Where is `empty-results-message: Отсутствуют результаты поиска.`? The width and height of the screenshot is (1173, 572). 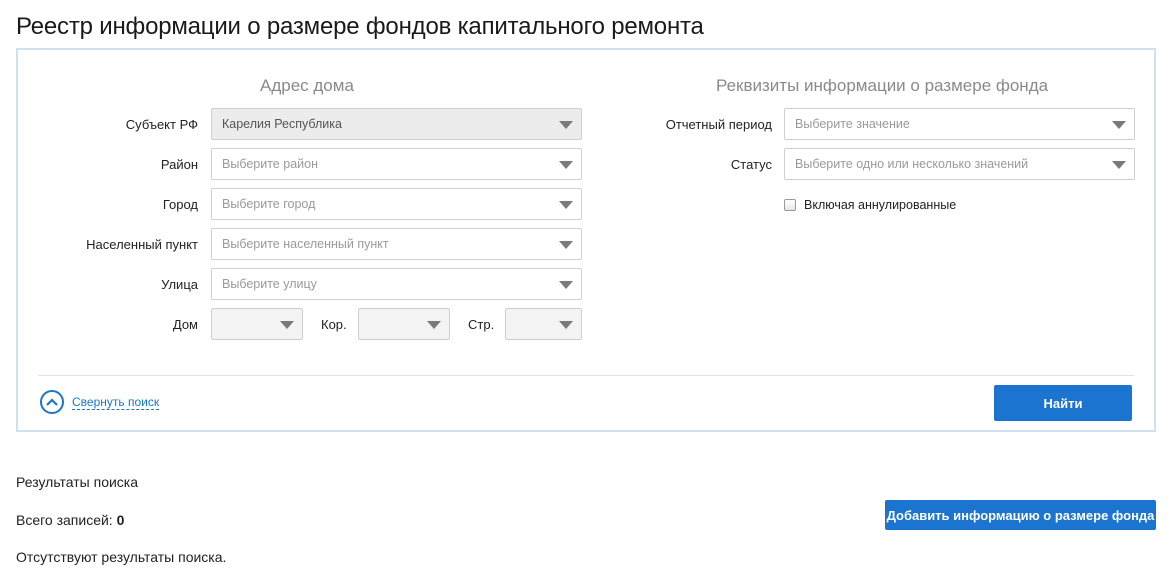
empty-results-message: Отсутствуют результаты поиска. is located at coordinates (121, 557).